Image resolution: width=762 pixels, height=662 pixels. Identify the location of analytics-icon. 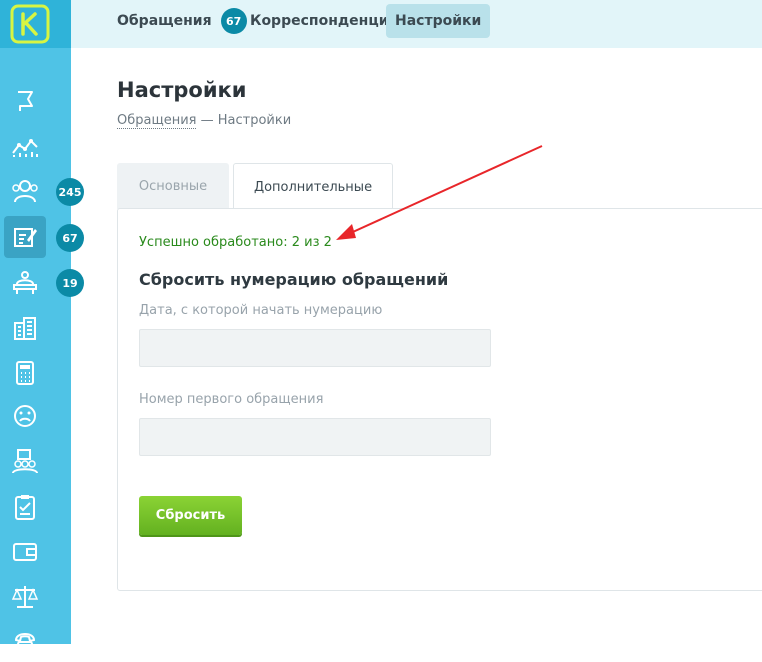
(25, 148).